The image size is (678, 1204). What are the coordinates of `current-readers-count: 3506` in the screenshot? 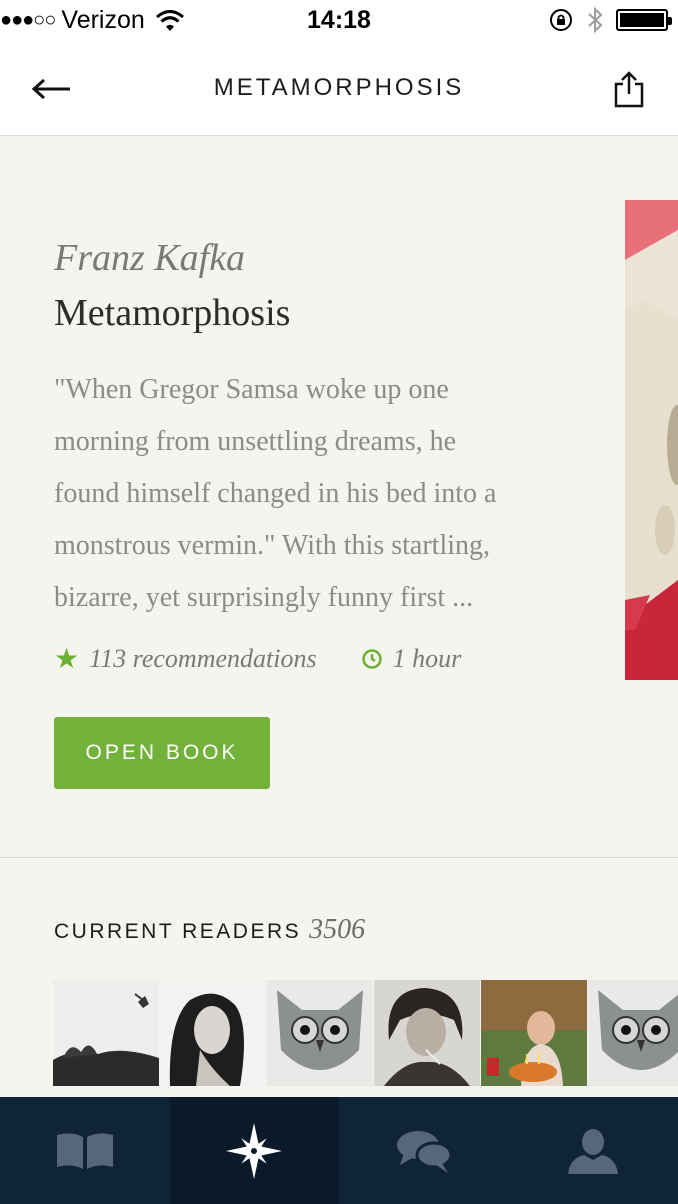 It's located at (337, 929).